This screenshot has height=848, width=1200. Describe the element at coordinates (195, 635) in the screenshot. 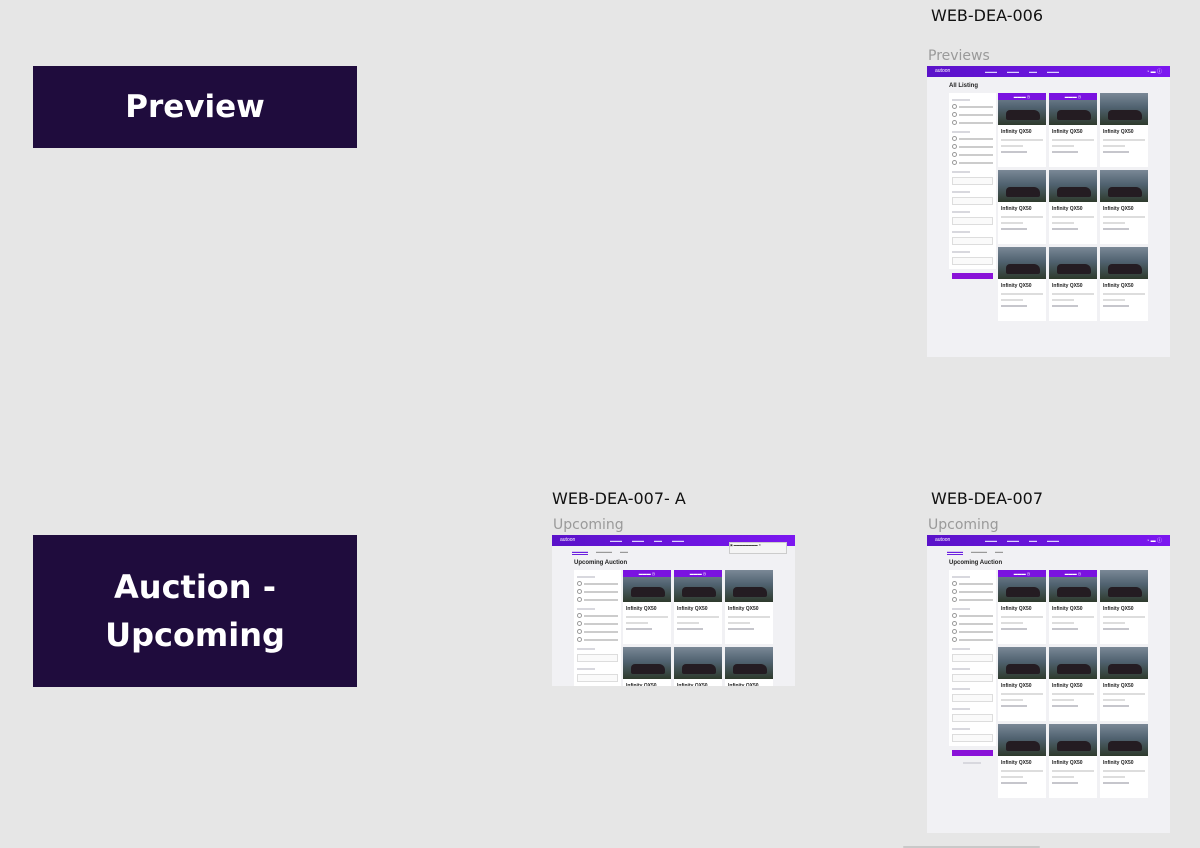

I see `auction-label-line2: Upcoming` at that location.